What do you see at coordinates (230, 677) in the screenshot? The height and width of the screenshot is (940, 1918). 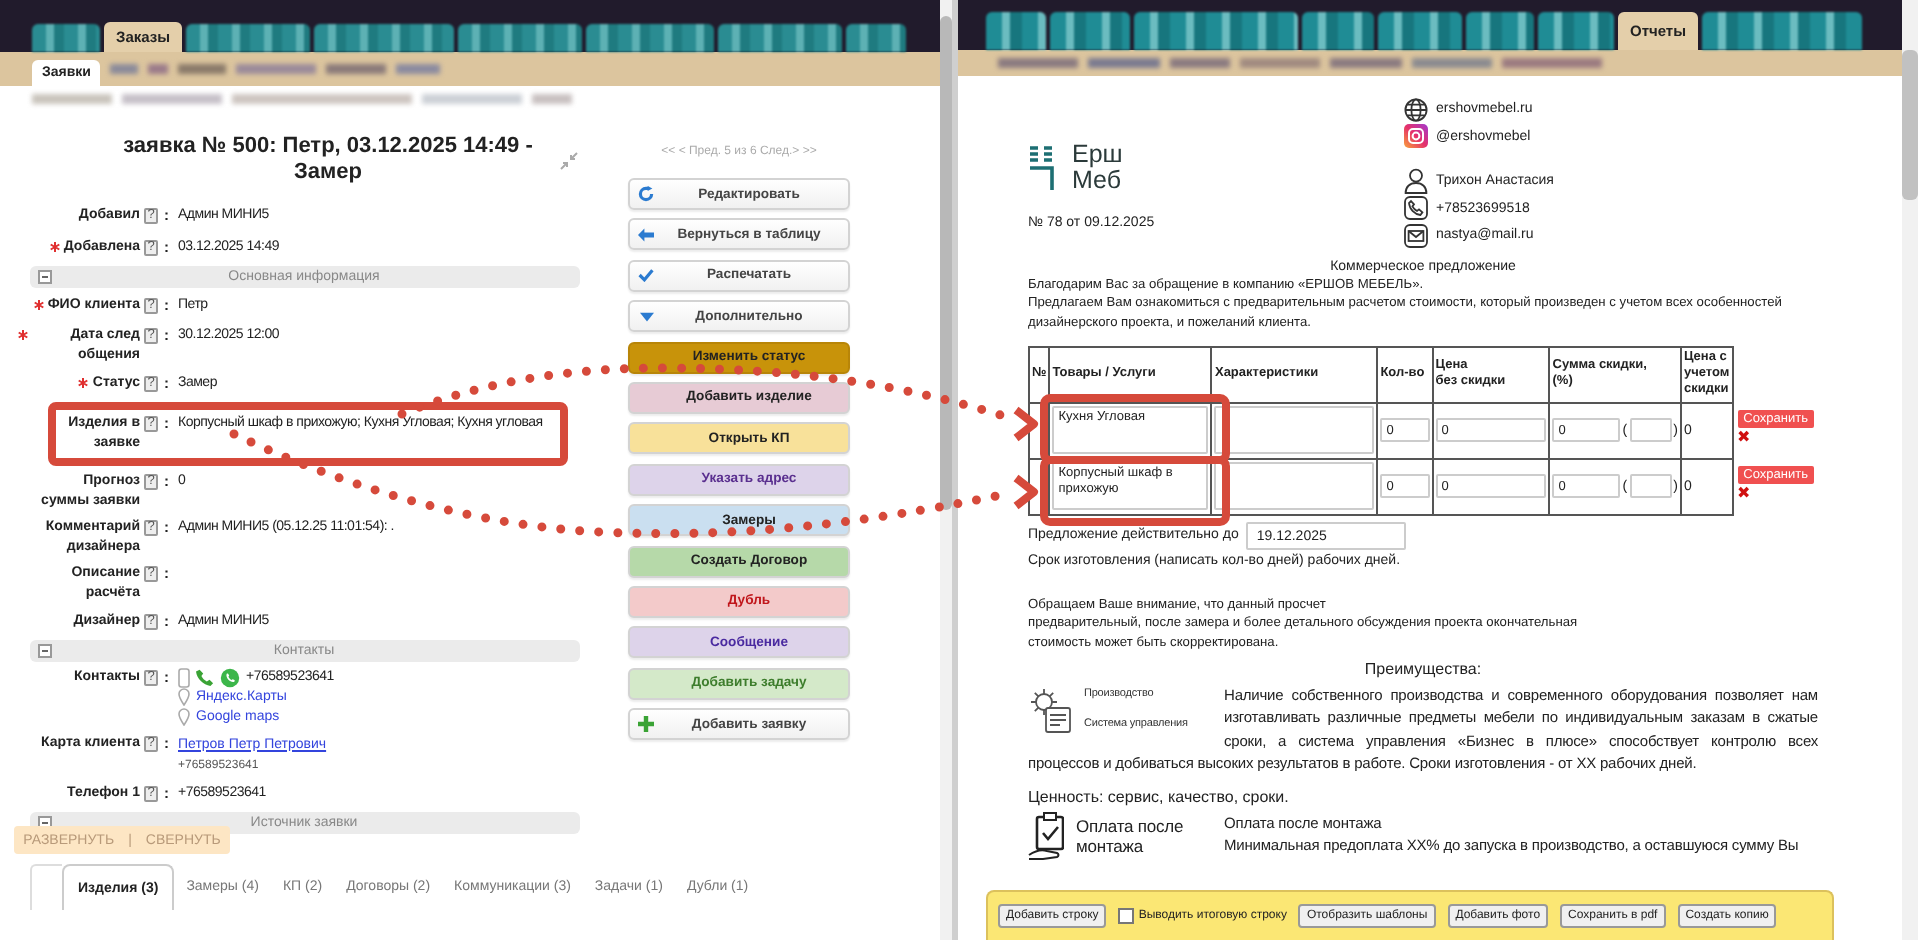 I see `whatsapp-icon` at bounding box center [230, 677].